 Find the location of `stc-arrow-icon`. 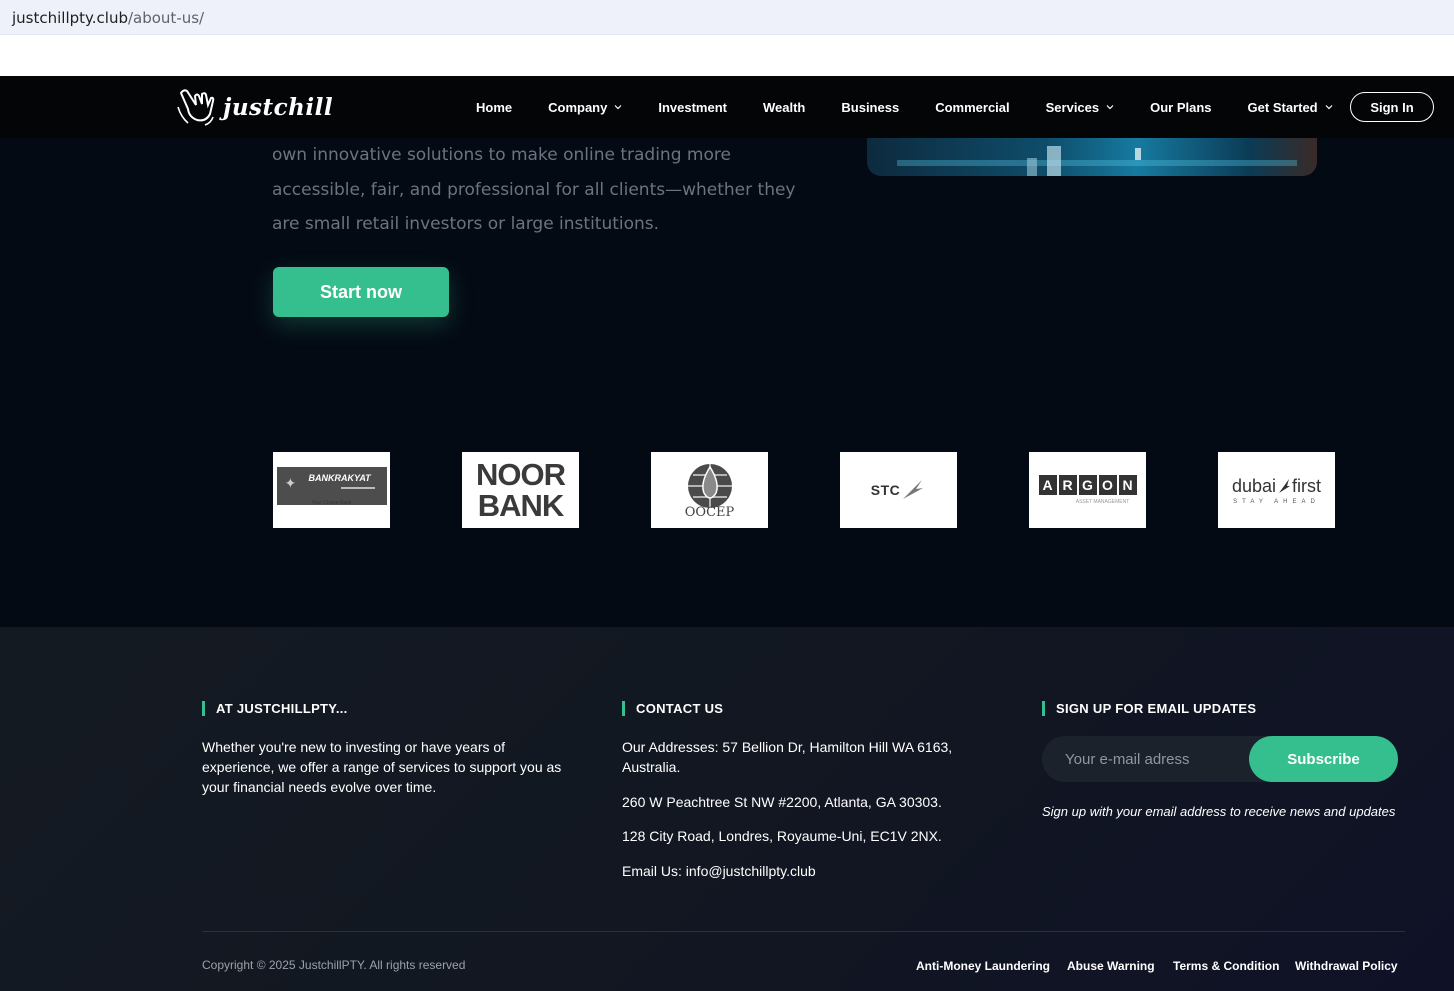

stc-arrow-icon is located at coordinates (913, 489).